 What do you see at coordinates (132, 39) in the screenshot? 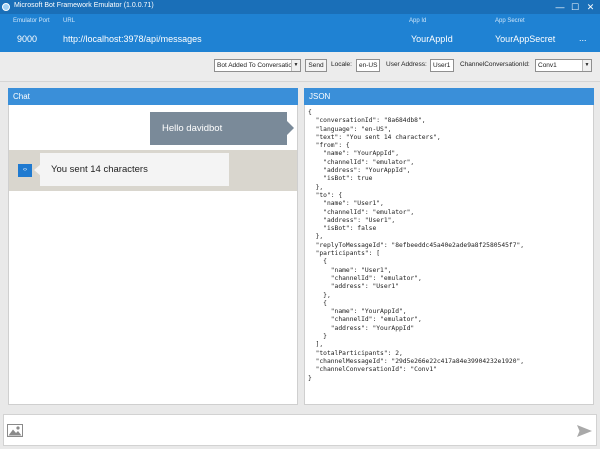
I see `url-field: http://localhost:3978/api/messages` at bounding box center [132, 39].